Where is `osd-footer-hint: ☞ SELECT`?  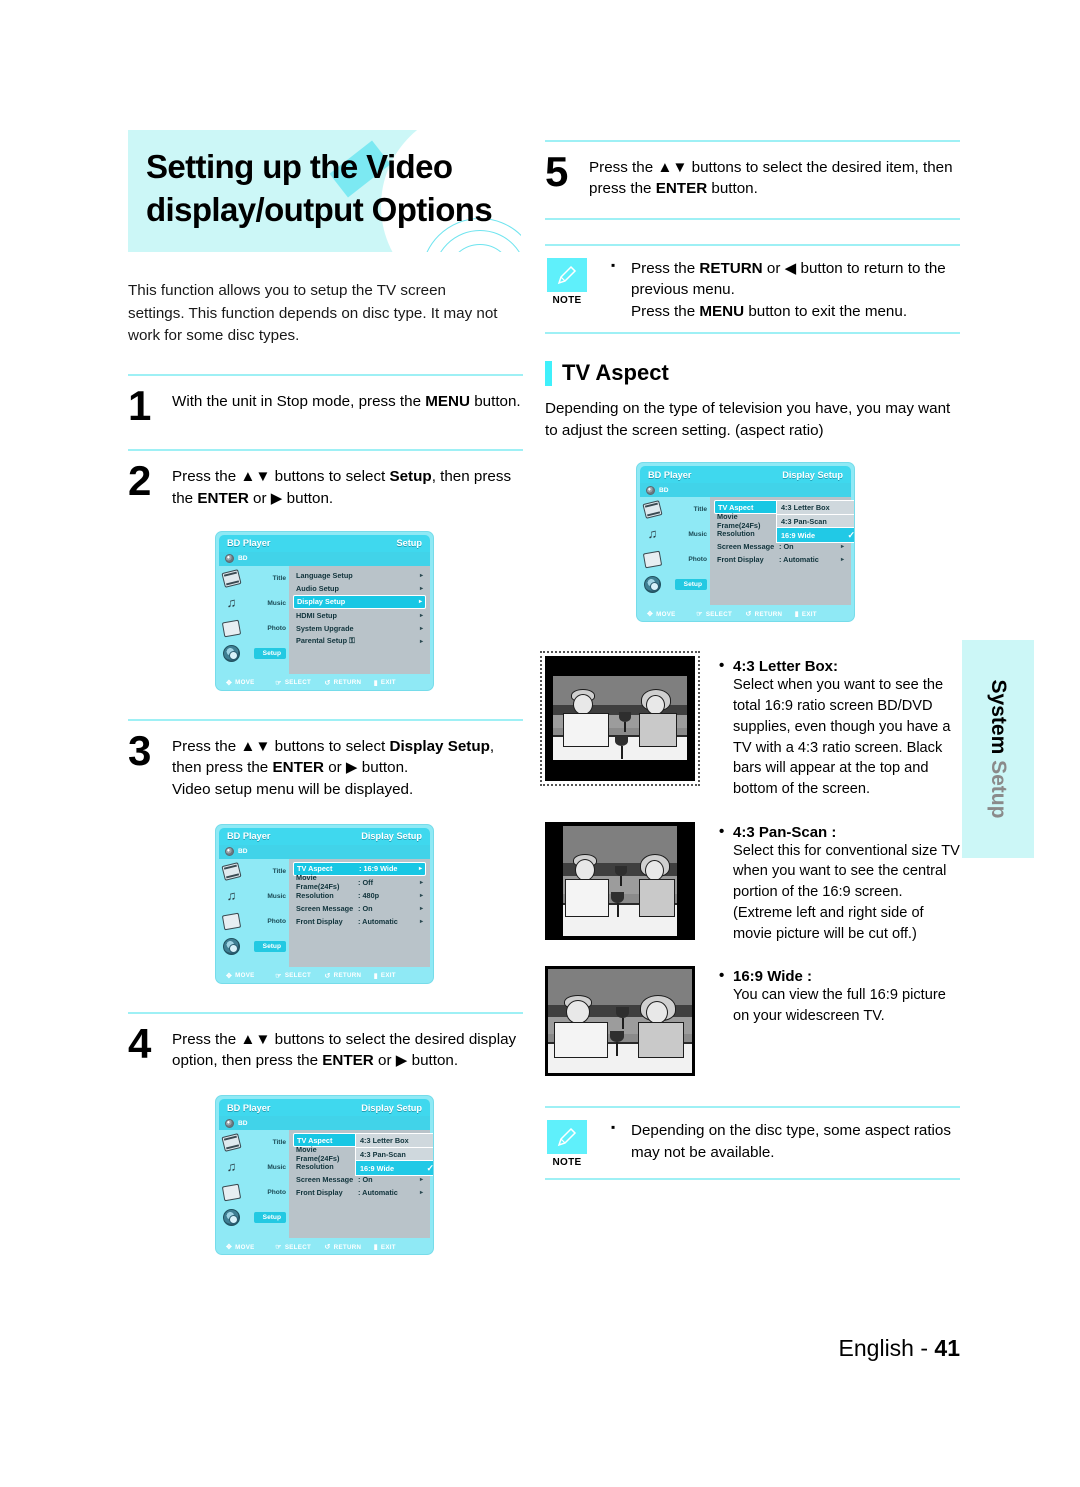
osd-footer-hint: ☞ SELECT is located at coordinates (720, 614).